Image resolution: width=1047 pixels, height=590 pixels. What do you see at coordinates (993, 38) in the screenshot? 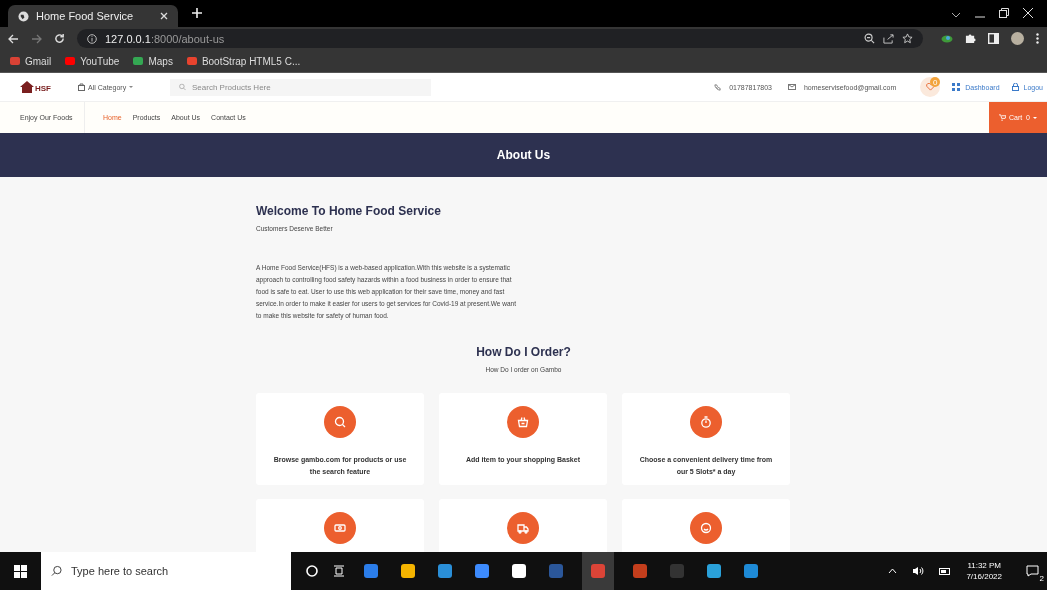
I see `side-panel-icon` at bounding box center [993, 38].